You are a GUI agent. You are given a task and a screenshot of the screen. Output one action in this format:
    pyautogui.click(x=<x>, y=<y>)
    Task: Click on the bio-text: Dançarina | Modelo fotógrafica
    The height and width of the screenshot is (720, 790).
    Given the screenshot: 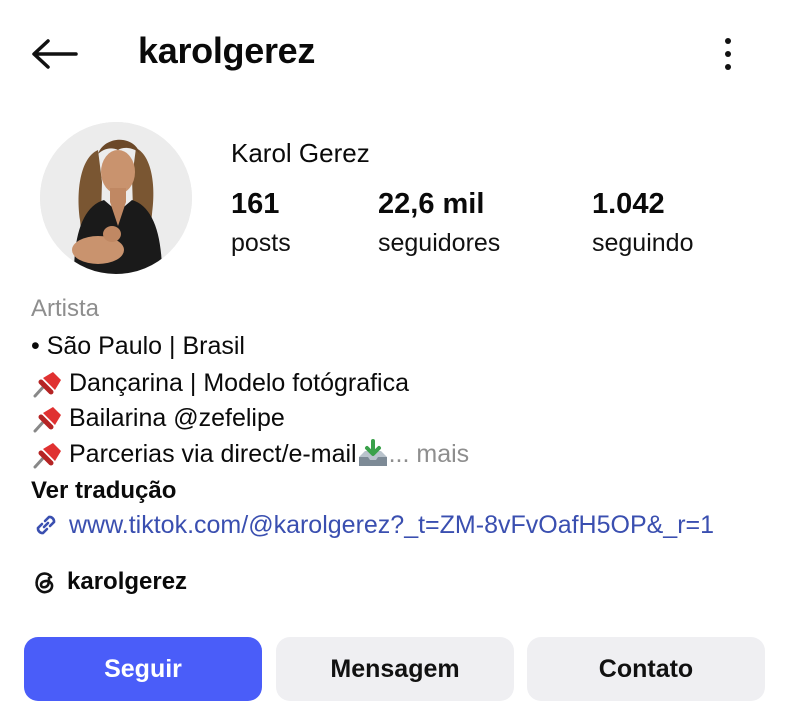 What is the action you would take?
    pyautogui.click(x=239, y=382)
    